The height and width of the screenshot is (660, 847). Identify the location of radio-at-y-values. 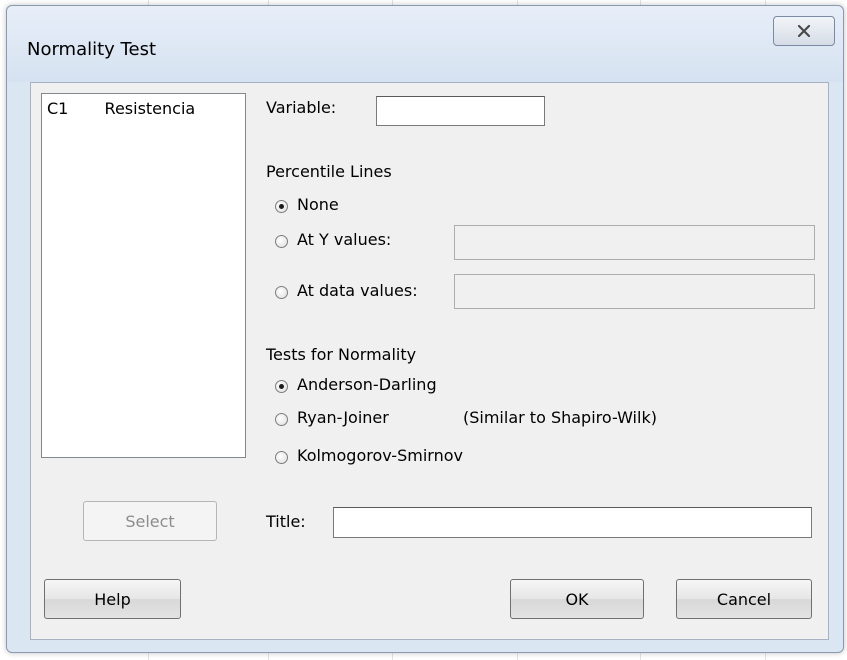
(281, 241).